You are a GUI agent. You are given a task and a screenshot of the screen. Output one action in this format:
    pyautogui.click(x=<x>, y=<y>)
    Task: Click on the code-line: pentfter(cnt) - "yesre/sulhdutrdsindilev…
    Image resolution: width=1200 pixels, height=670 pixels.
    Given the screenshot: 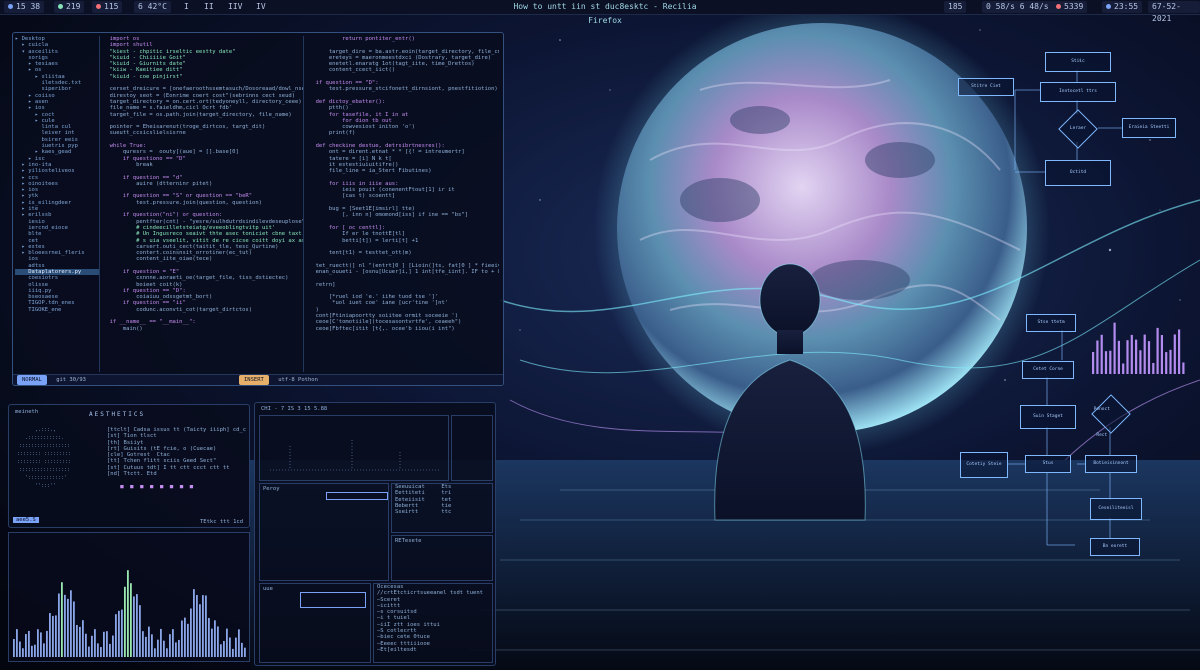 What is the action you would take?
    pyautogui.click(x=203, y=221)
    